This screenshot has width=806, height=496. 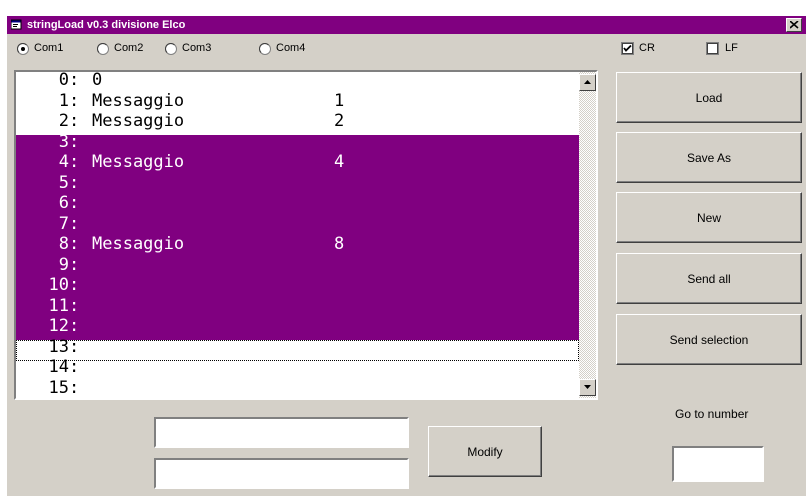 What do you see at coordinates (339, 244) in the screenshot?
I see `row-value: 8` at bounding box center [339, 244].